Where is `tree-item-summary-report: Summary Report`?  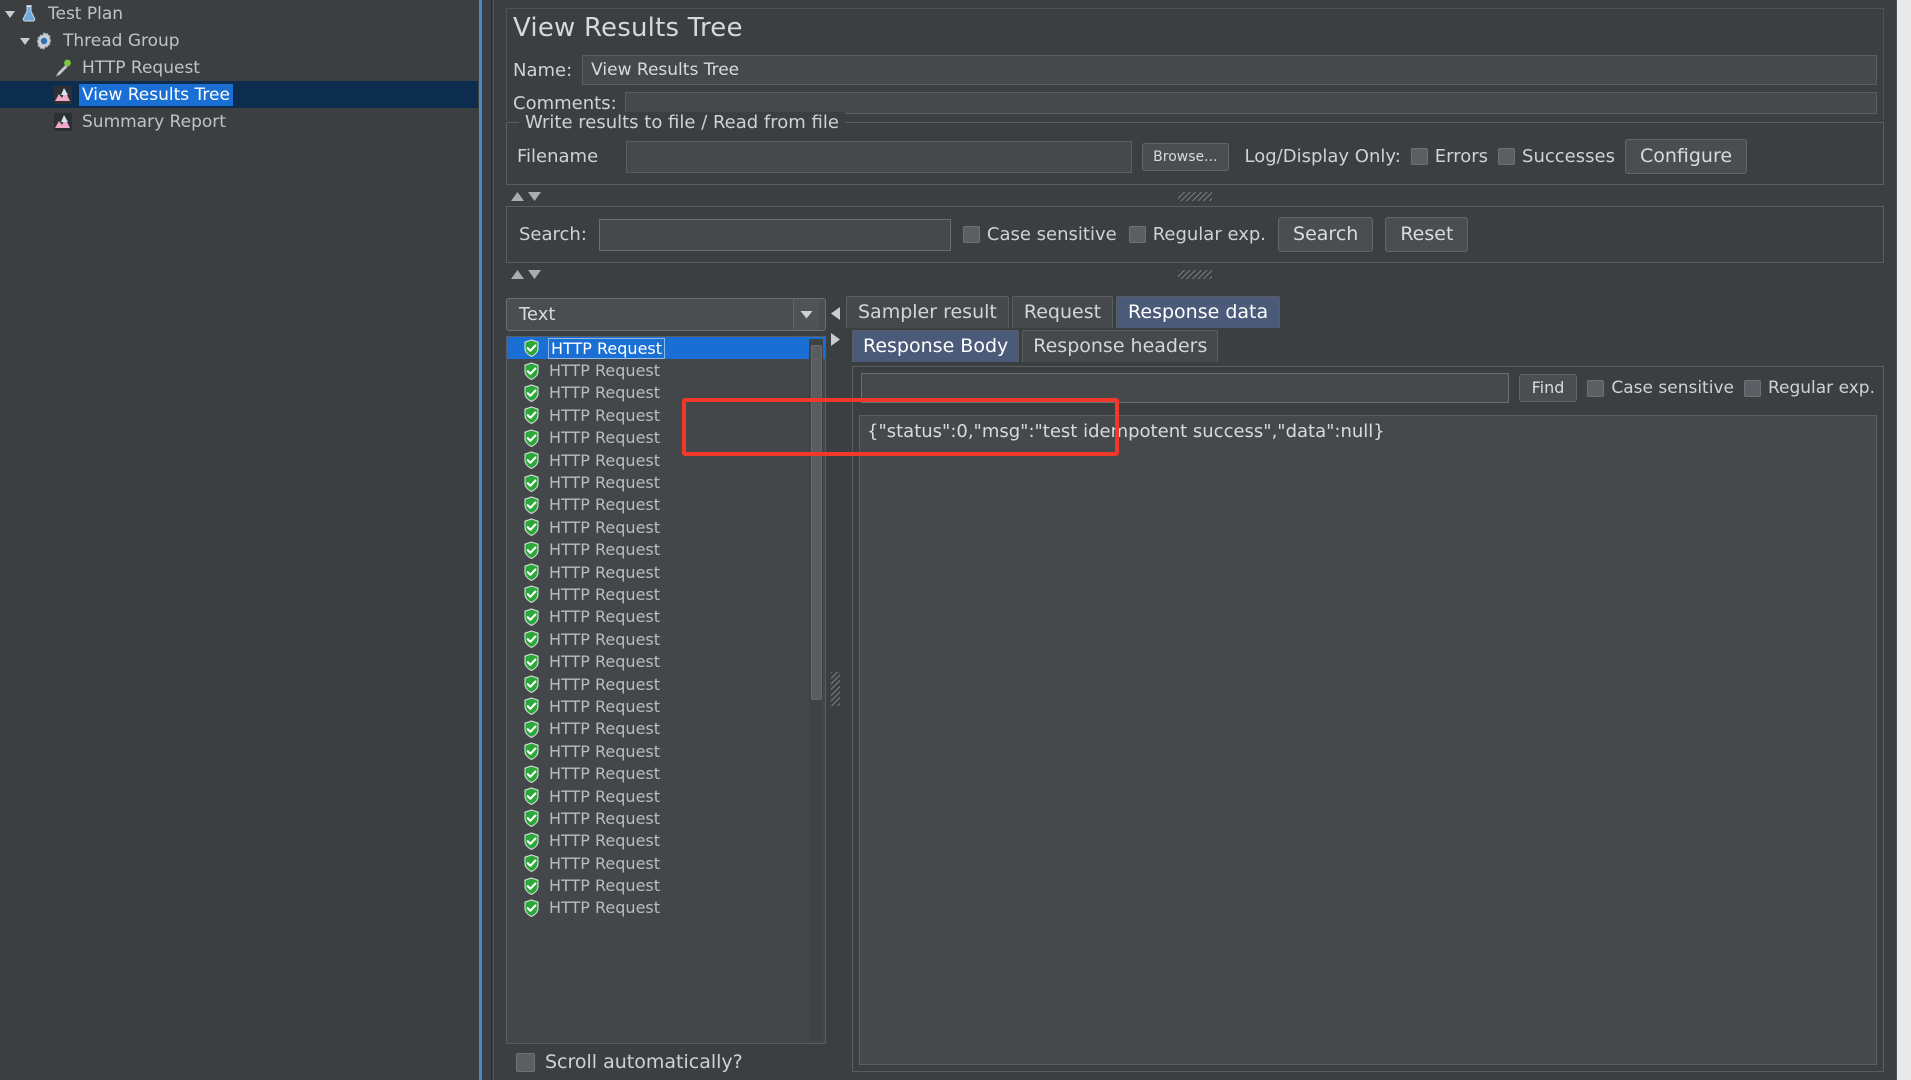
tree-item-summary-report: Summary Report is located at coordinates (239, 121).